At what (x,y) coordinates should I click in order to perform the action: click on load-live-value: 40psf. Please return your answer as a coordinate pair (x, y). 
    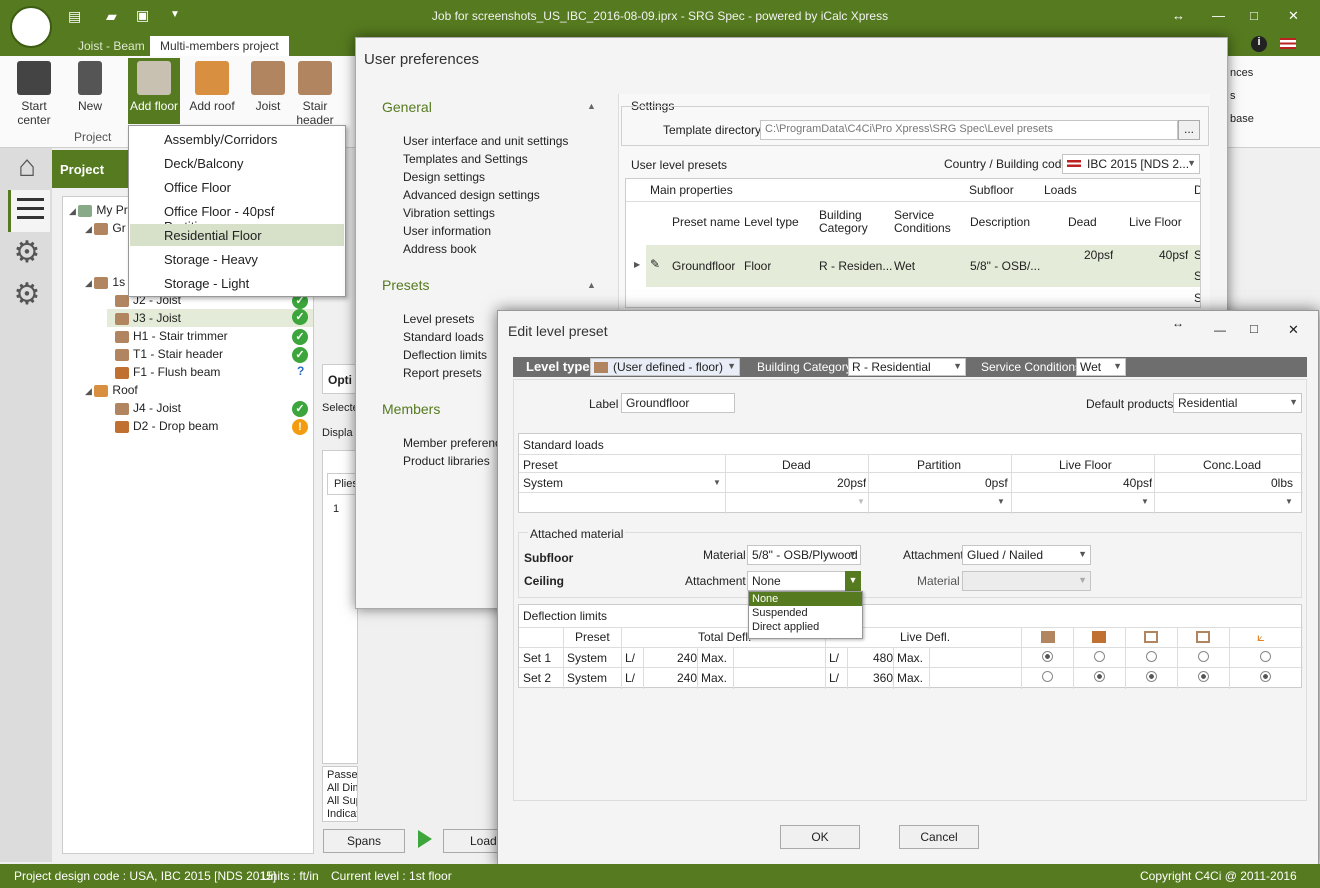
    Looking at the image, I should click on (1137, 483).